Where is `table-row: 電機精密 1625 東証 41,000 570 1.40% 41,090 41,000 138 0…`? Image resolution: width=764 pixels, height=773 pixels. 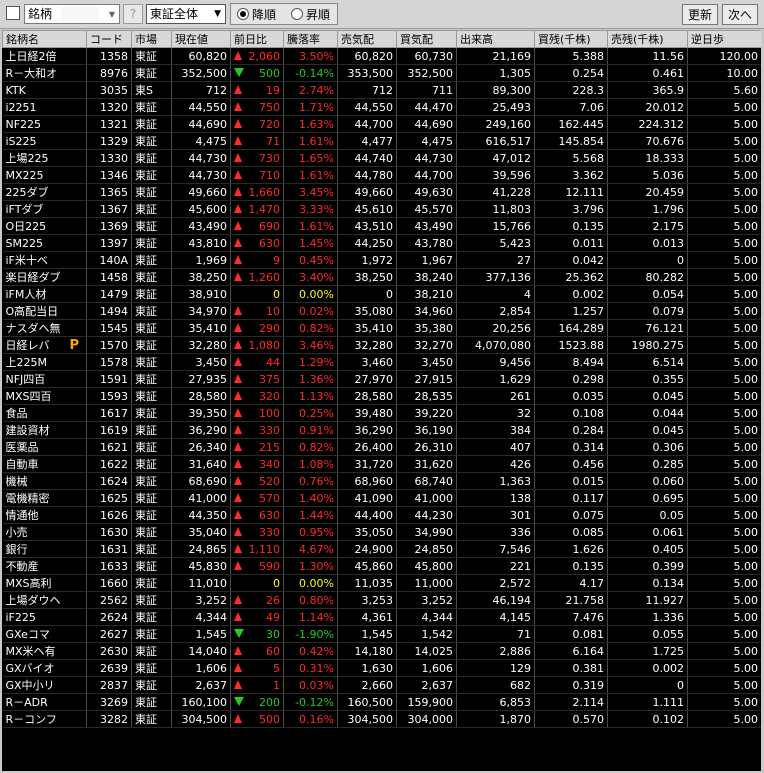 table-row: 電機精密 1625 東証 41,000 570 1.40% 41,090 41,000 138 0… is located at coordinates (381, 498).